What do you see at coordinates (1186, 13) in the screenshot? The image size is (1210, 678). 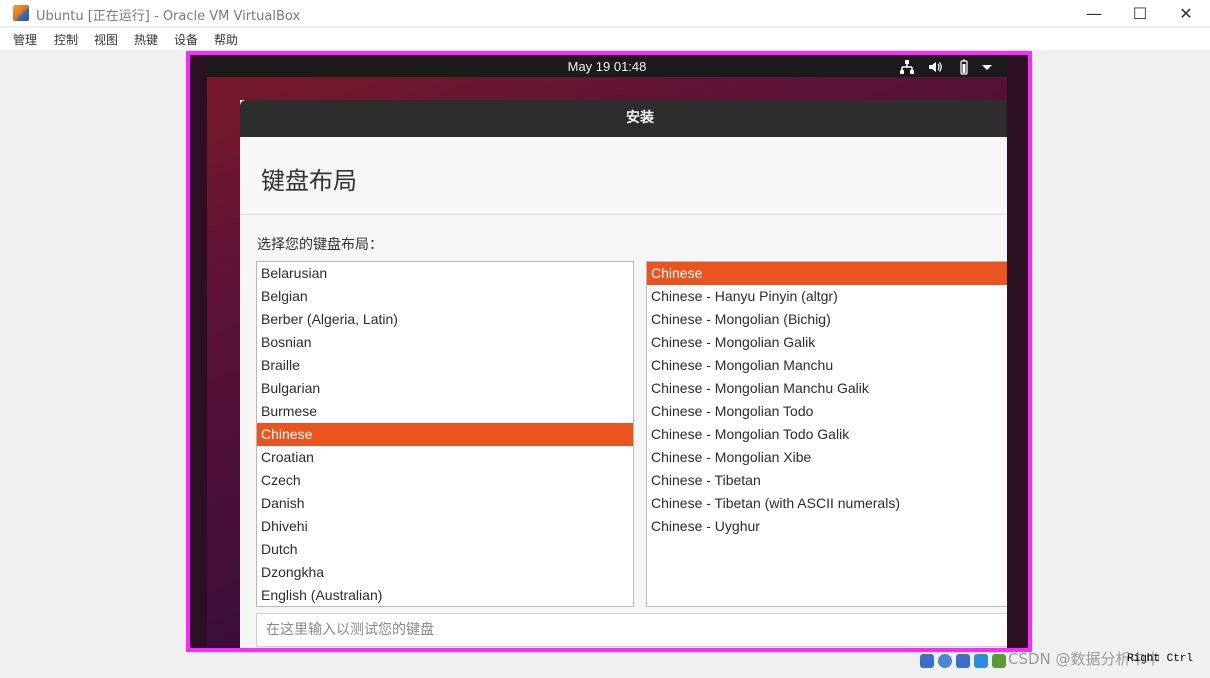 I see `close-button: ✕` at bounding box center [1186, 13].